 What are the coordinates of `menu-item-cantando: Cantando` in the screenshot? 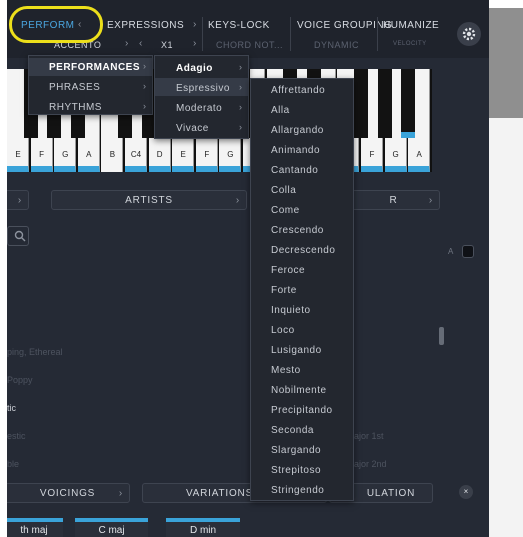 It's located at (294, 170).